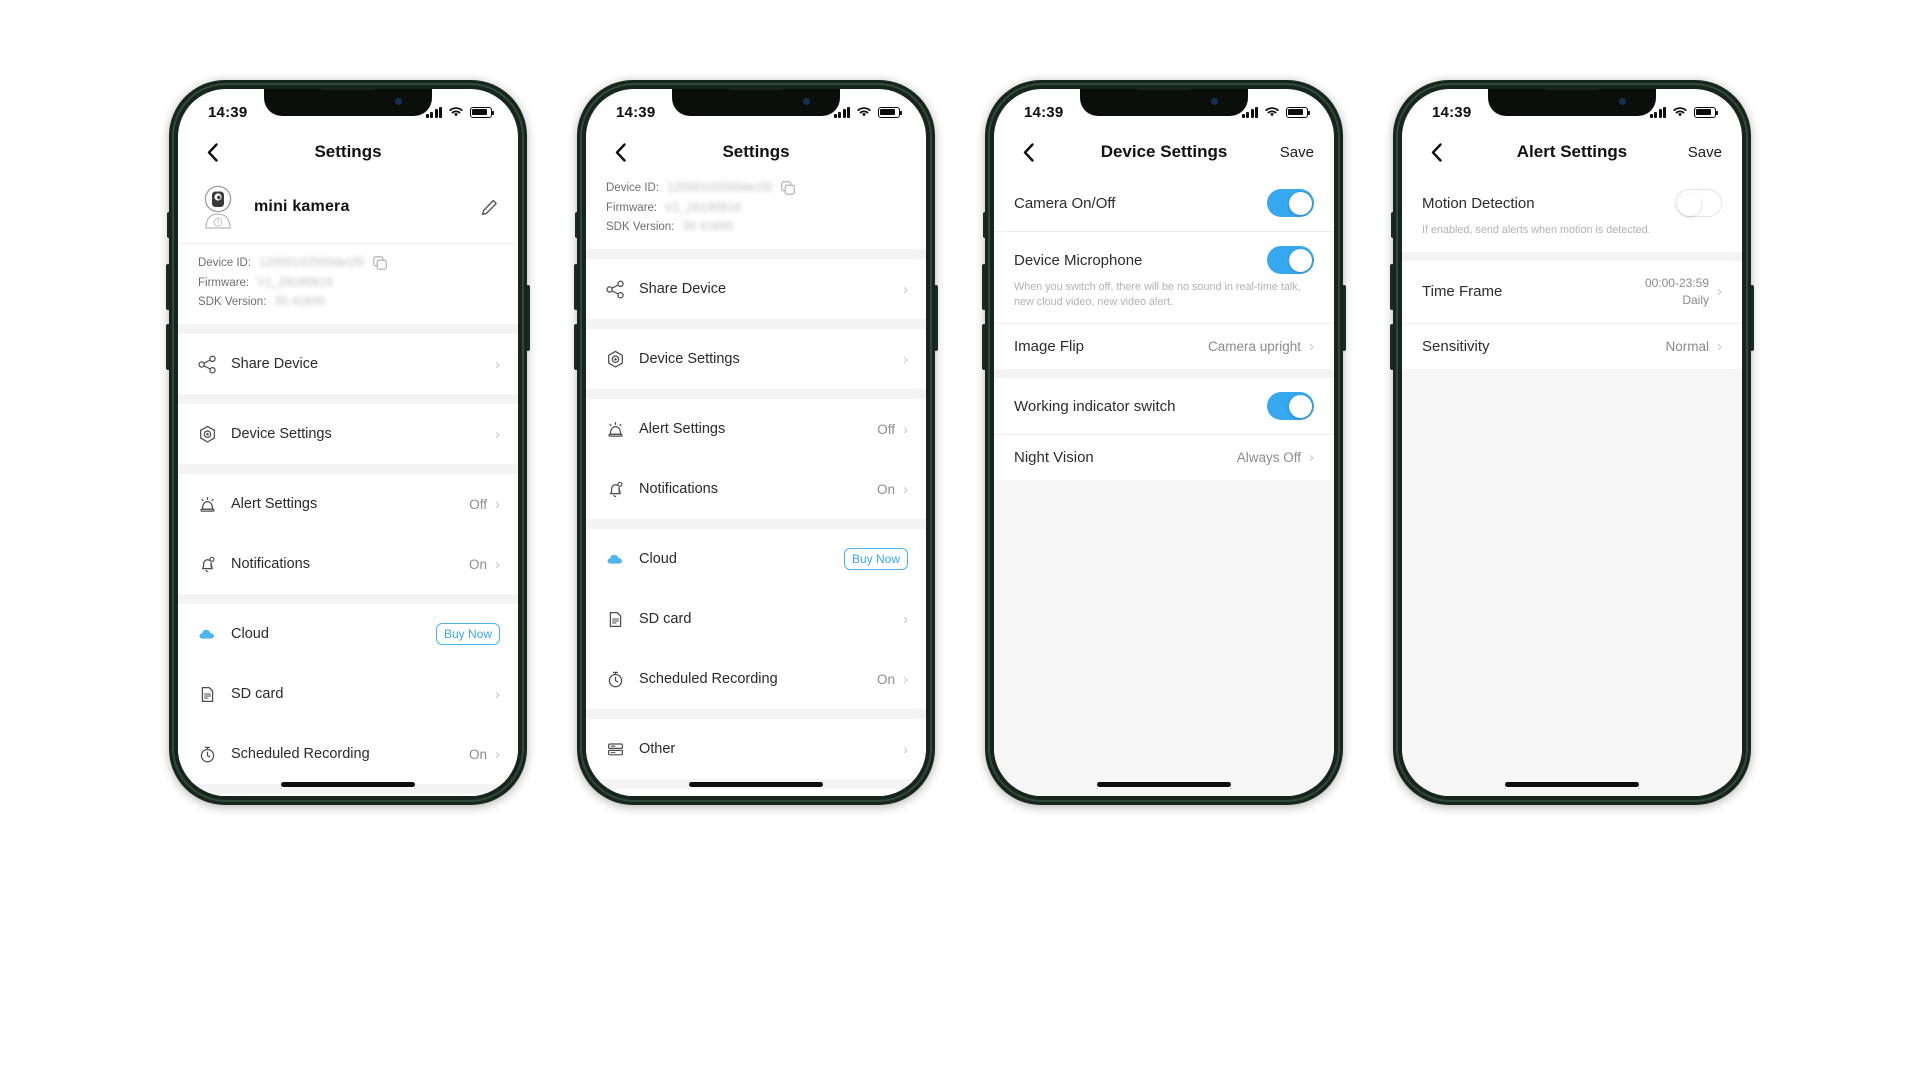 The image size is (1920, 1080). Describe the element at coordinates (302, 206) in the screenshot. I see `device-name: mini kamera` at that location.